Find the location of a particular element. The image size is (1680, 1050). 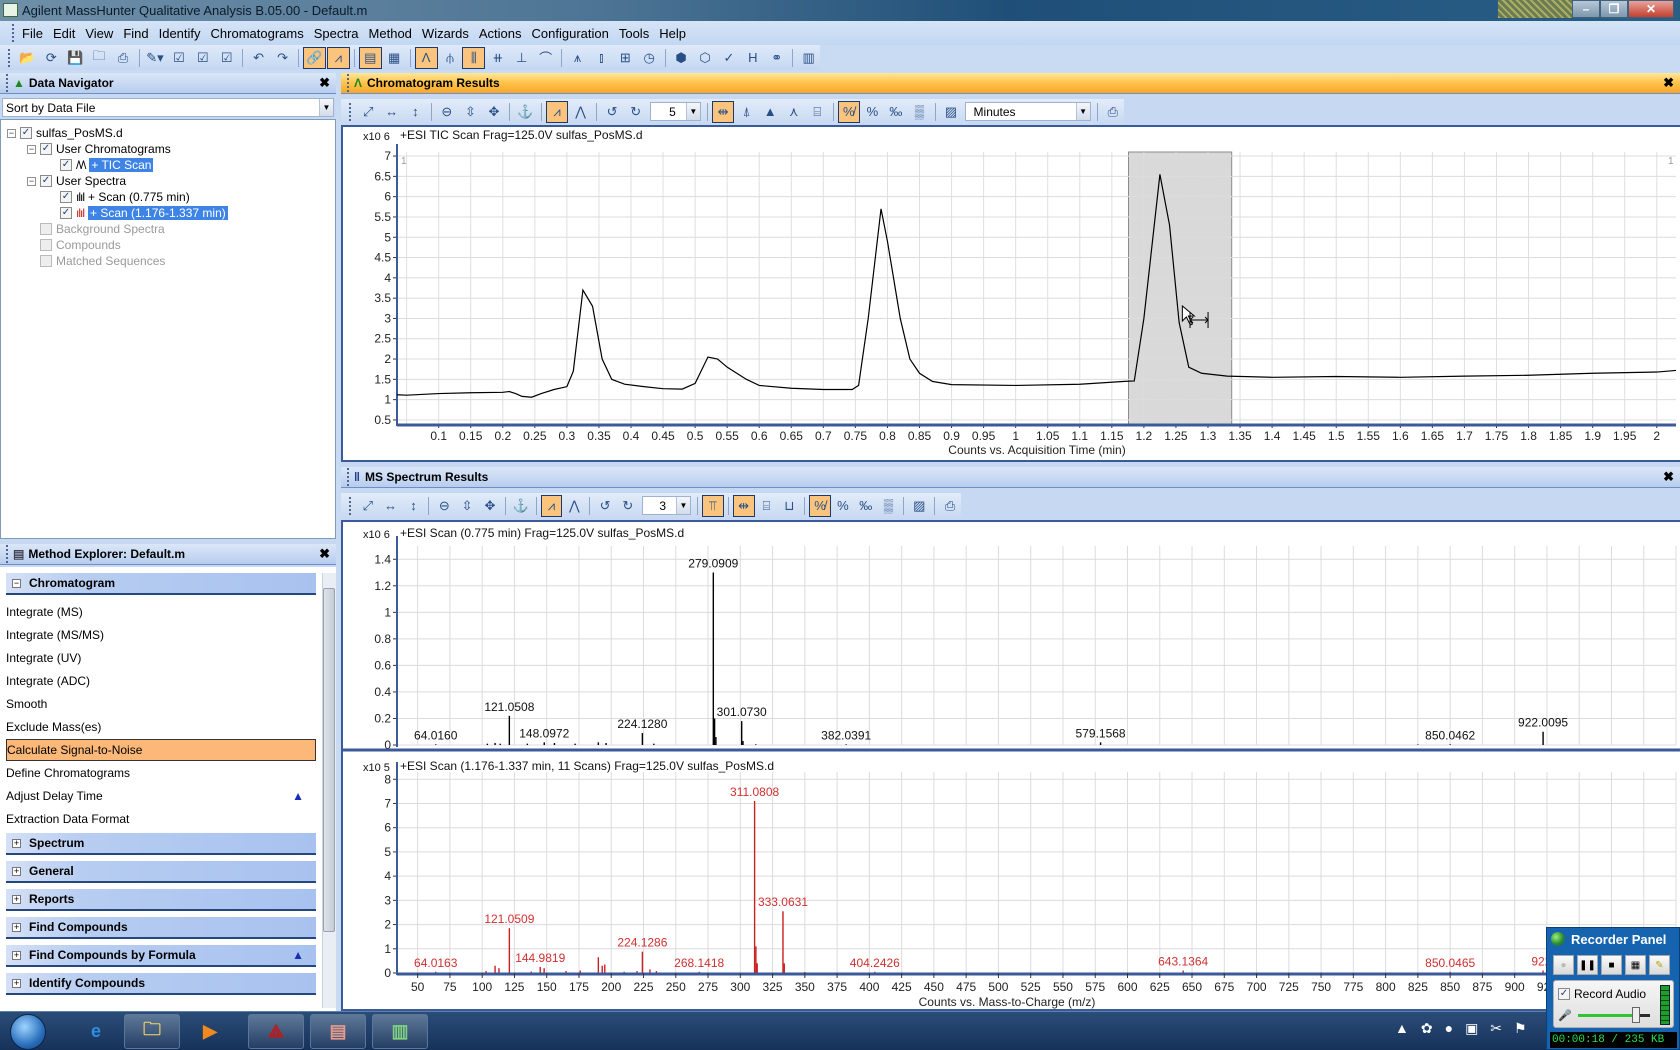

structure-icon: ⚭ is located at coordinates (776, 58).